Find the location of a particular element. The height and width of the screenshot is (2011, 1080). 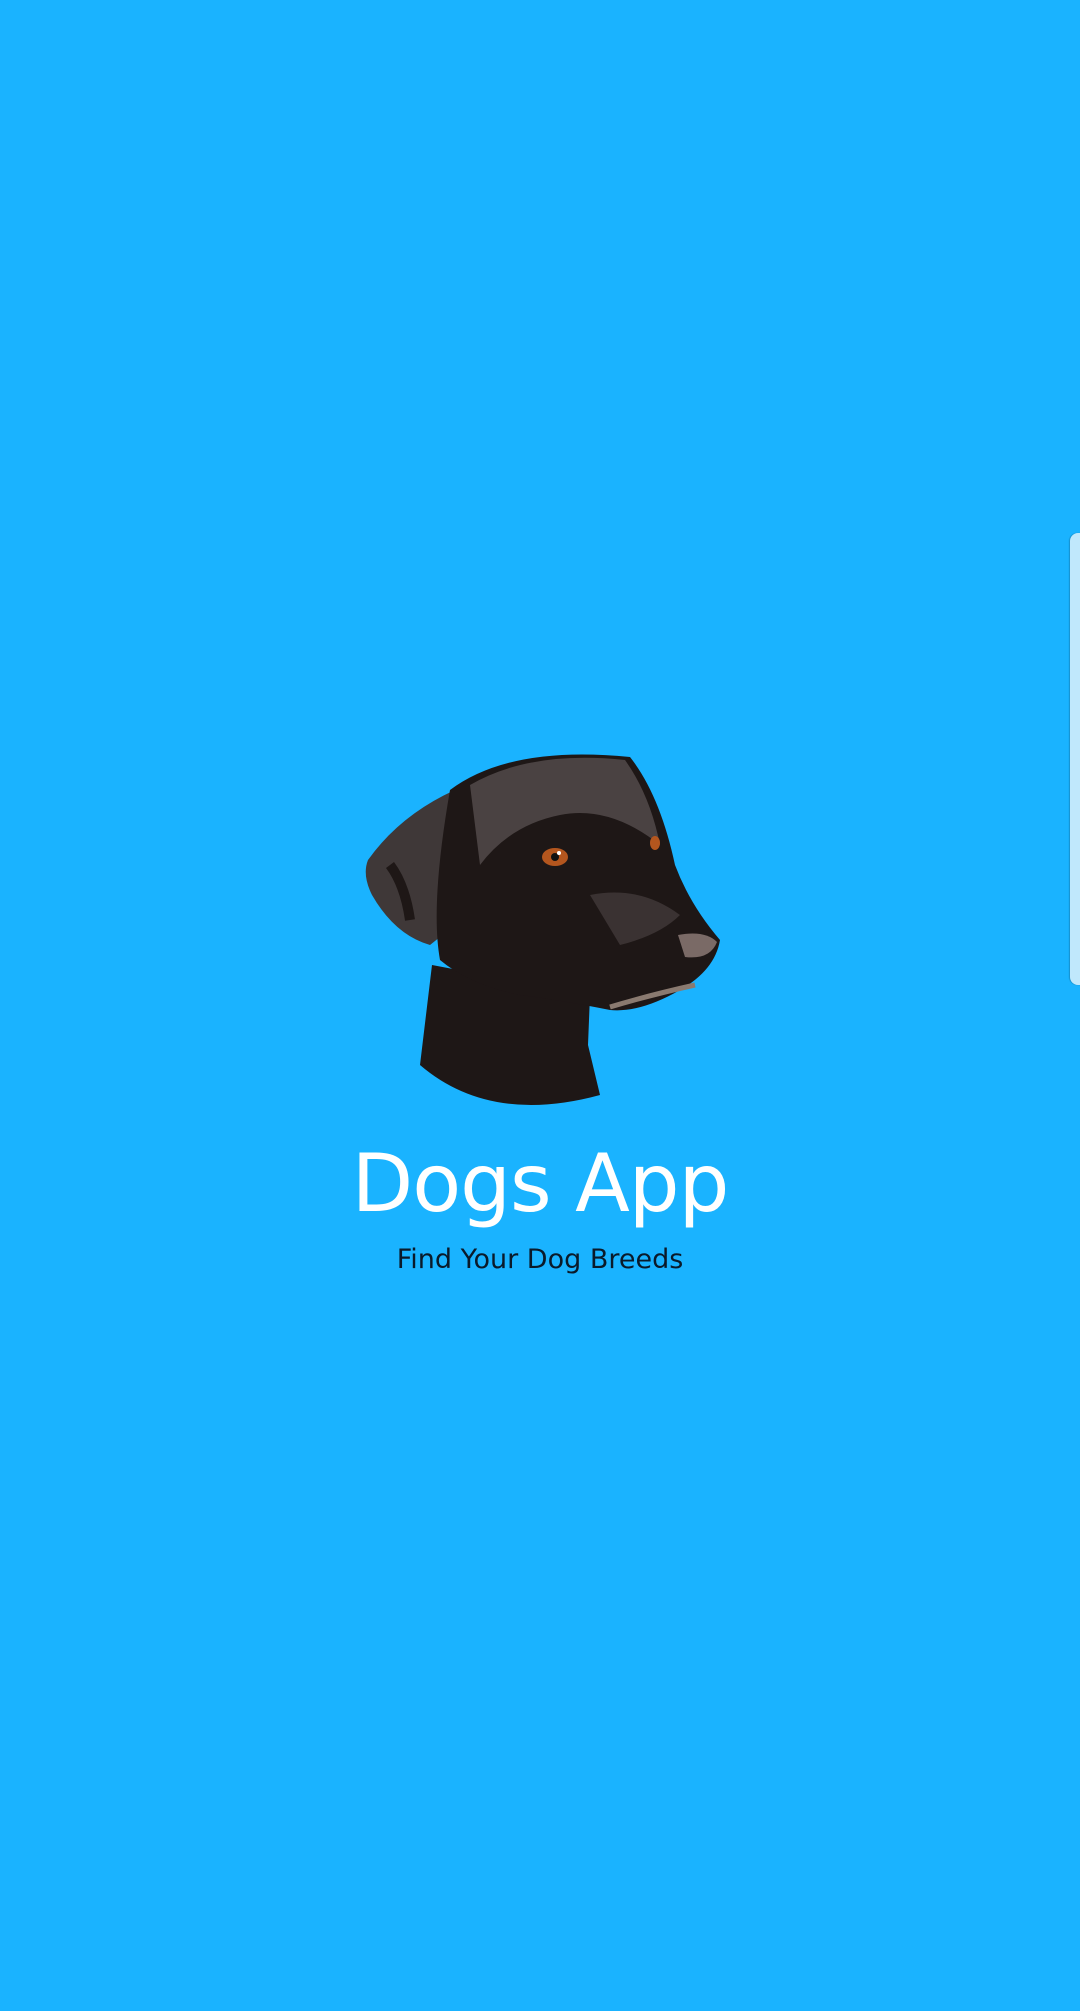

app-subtitle: Find Your Dog Breeds is located at coordinates (540, 1259).